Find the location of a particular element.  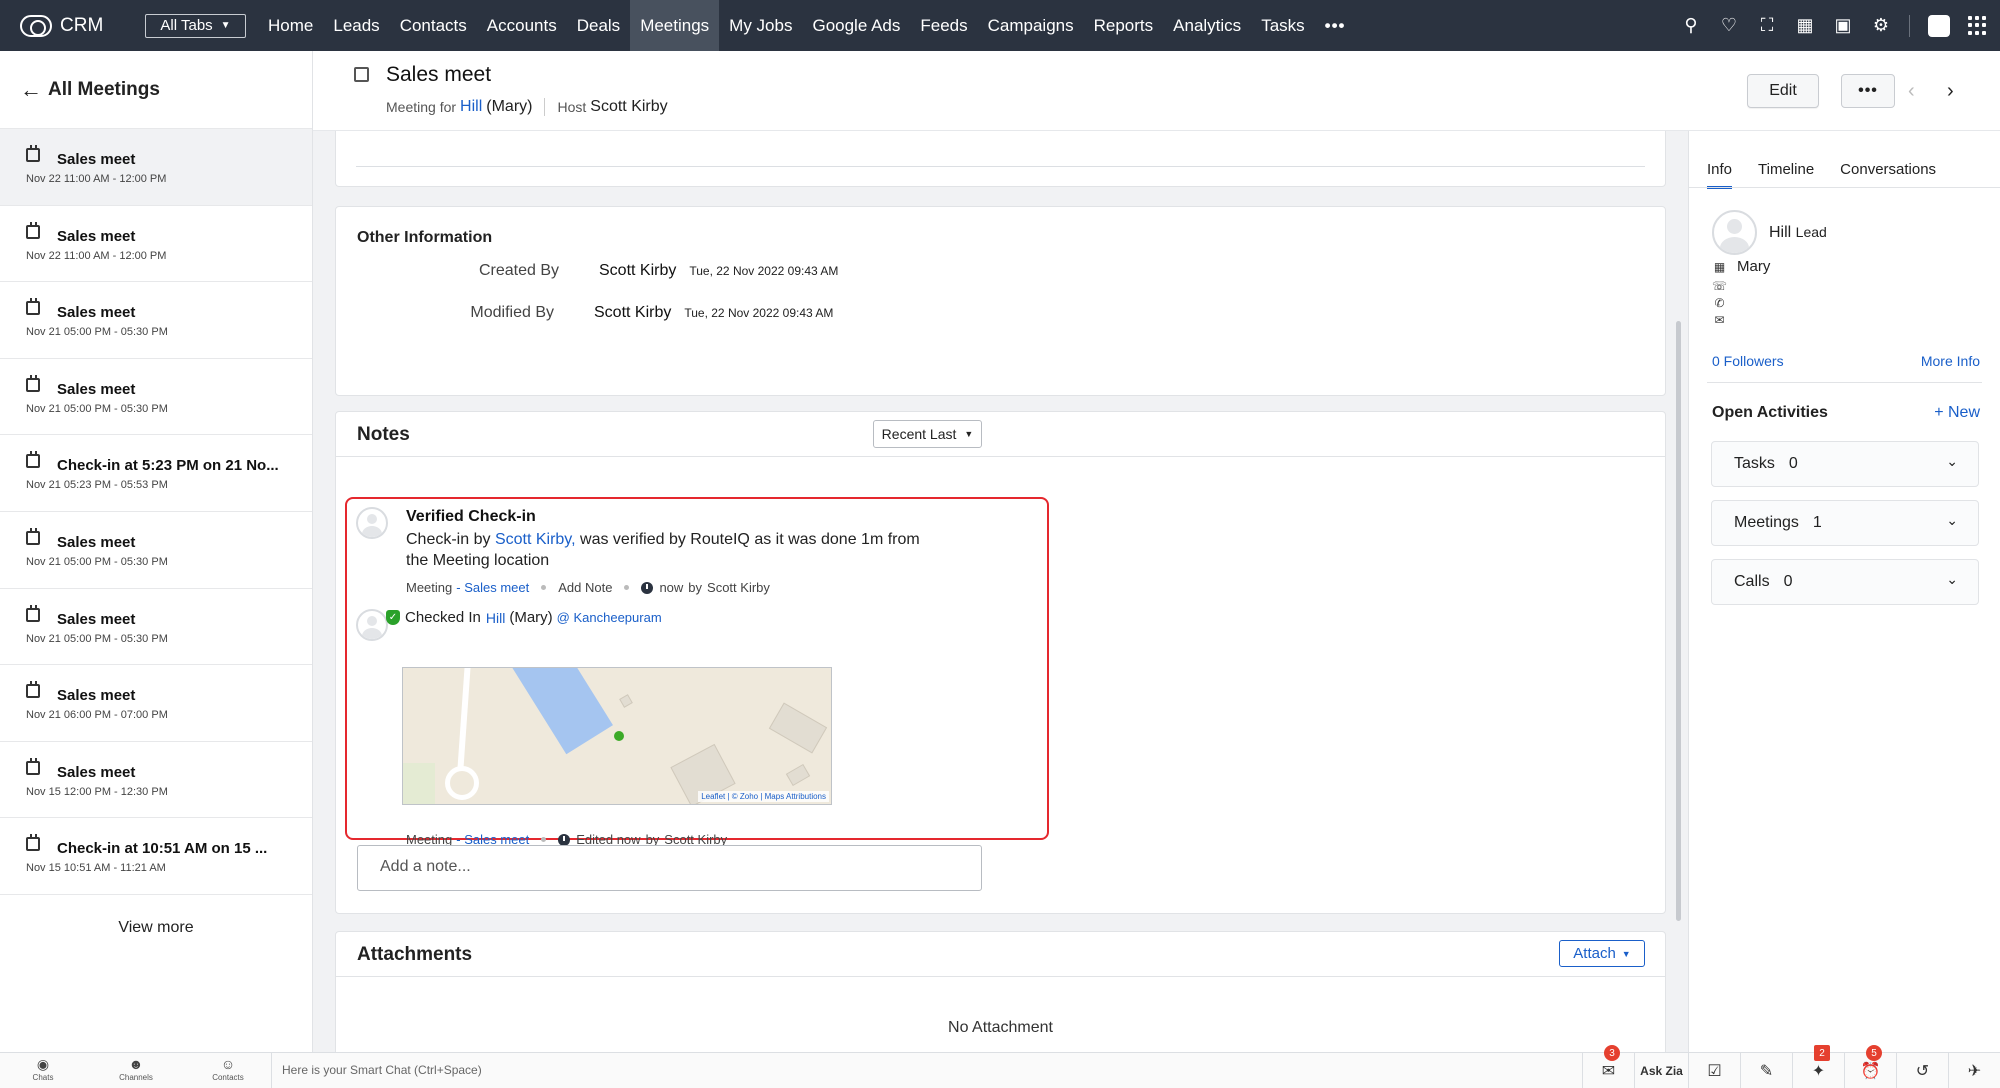

map-attribution: Leaflet | © Zoho | Maps Attributions is located at coordinates (763, 796).